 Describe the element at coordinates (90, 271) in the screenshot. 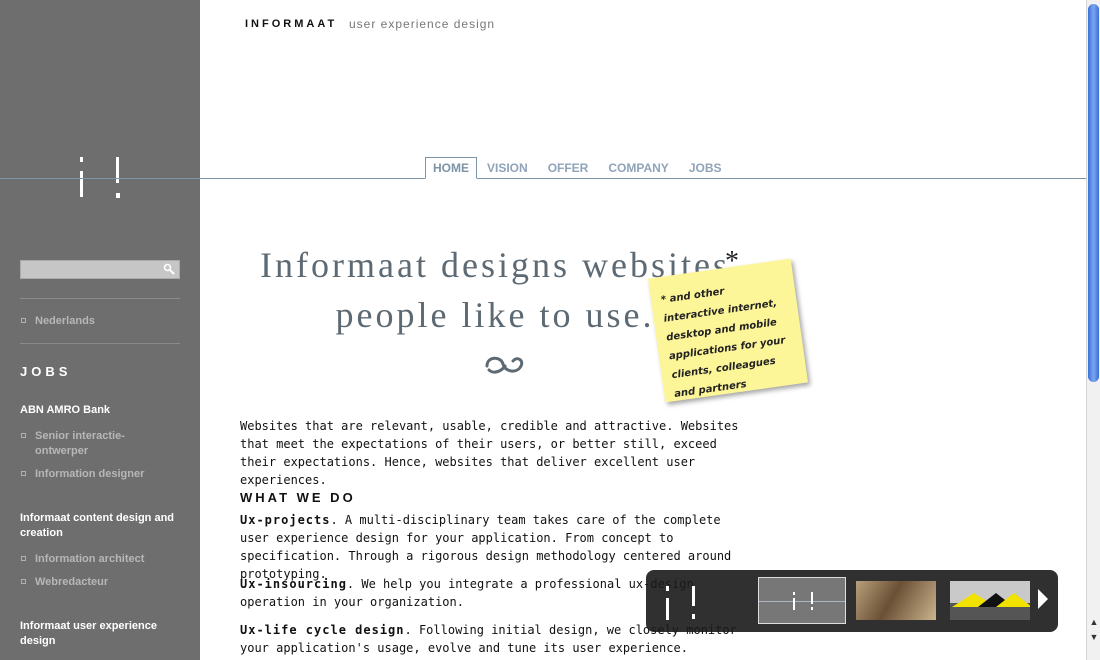

I see `search-input` at that location.